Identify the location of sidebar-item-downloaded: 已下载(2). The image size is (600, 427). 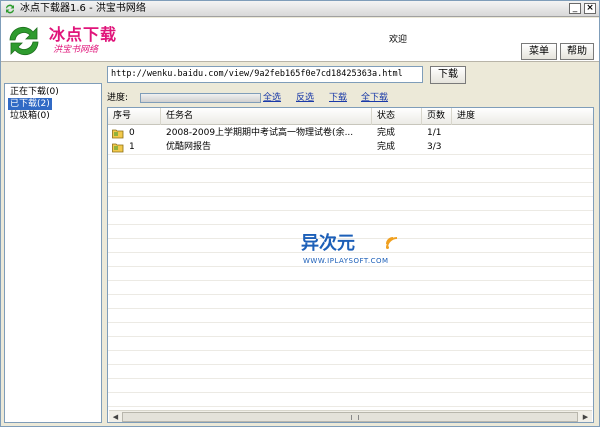
(30, 104).